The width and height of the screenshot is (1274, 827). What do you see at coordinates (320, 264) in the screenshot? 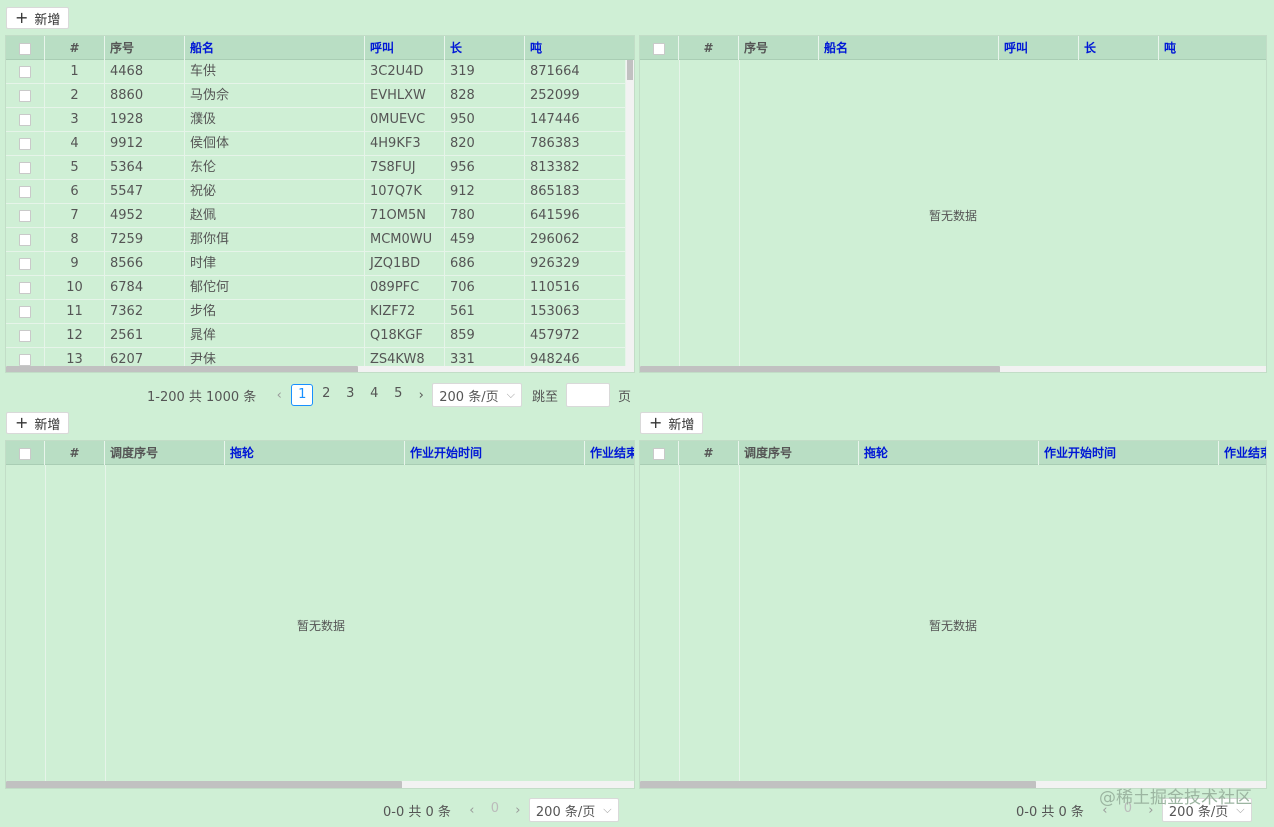
I see `table-row: 9 8566 时侓 JZQ1BD 686 926329` at bounding box center [320, 264].